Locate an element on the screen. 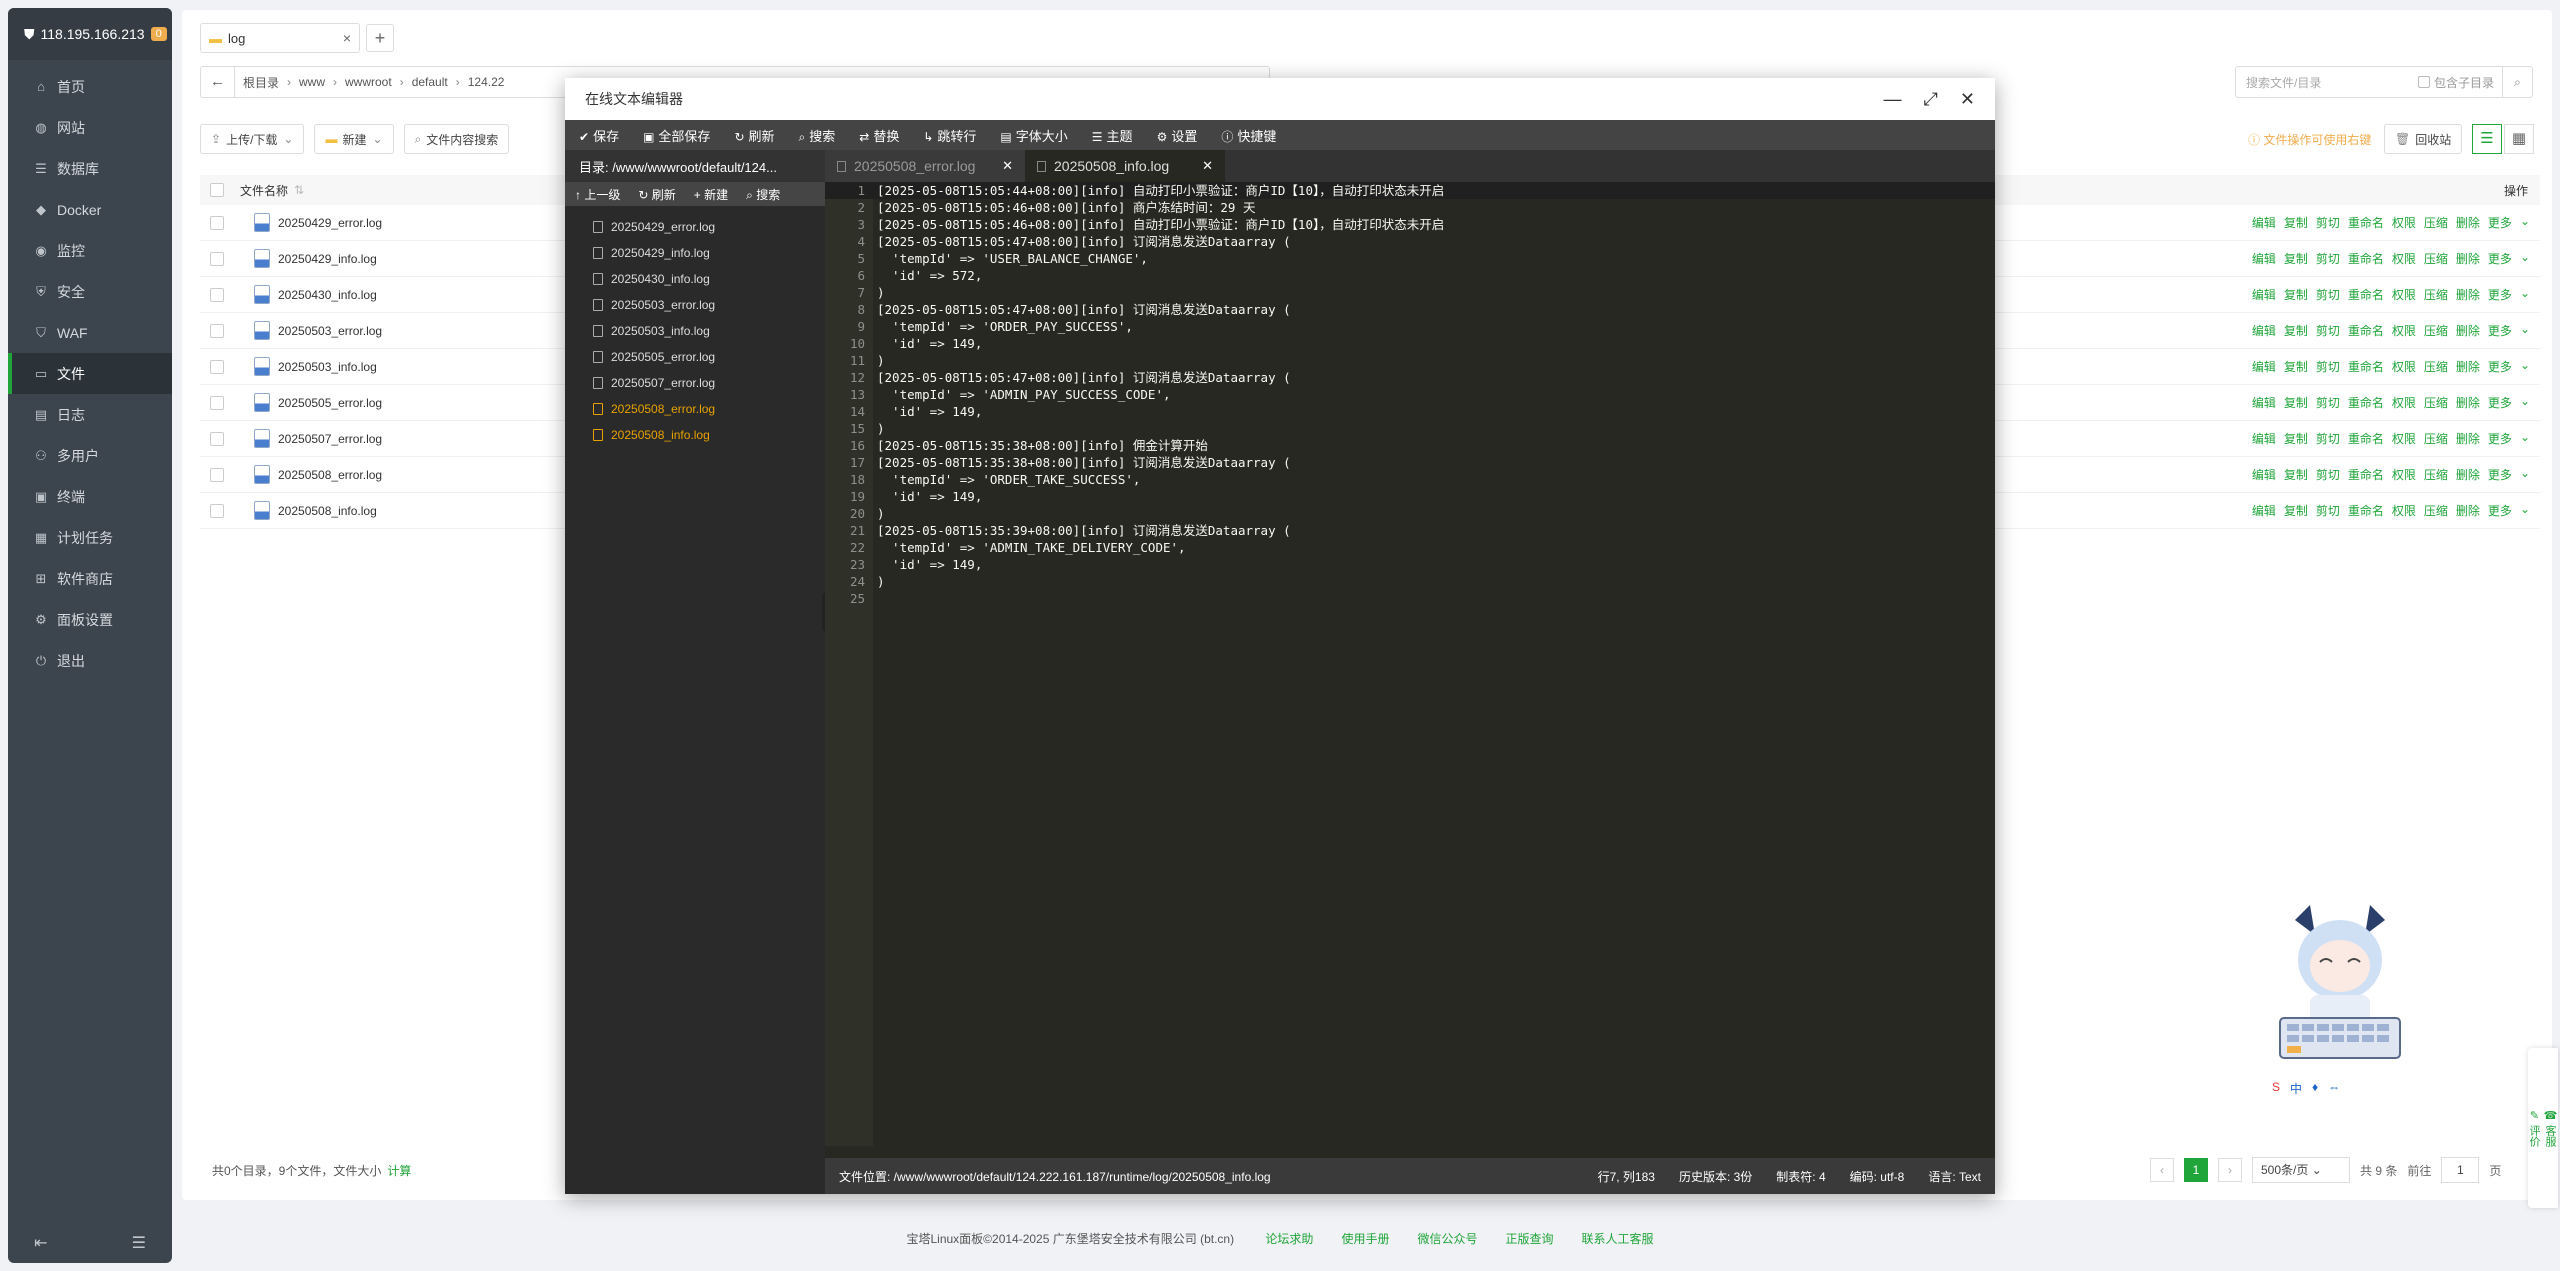 The width and height of the screenshot is (2560, 1271). close-tab-icon: ✕ is located at coordinates (1007, 166).